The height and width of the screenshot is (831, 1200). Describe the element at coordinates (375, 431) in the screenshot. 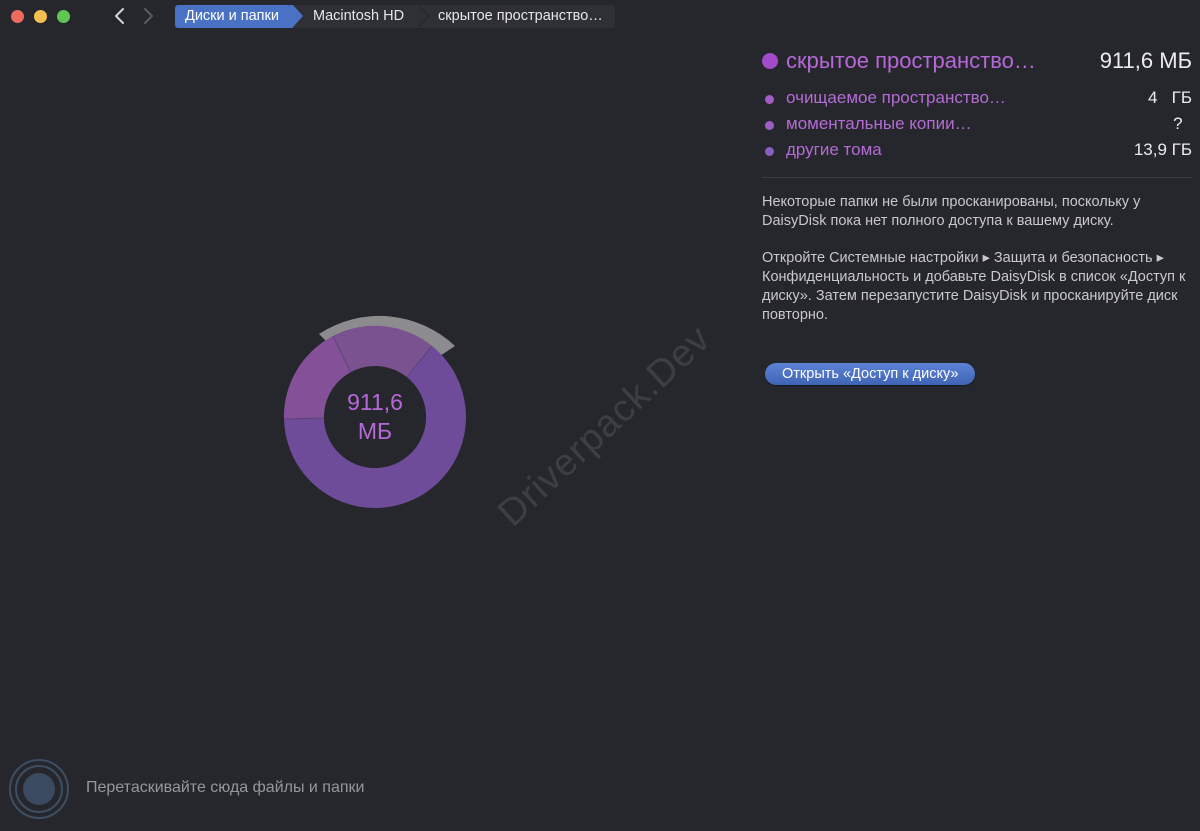

I see `chart-center-unit: МБ` at that location.